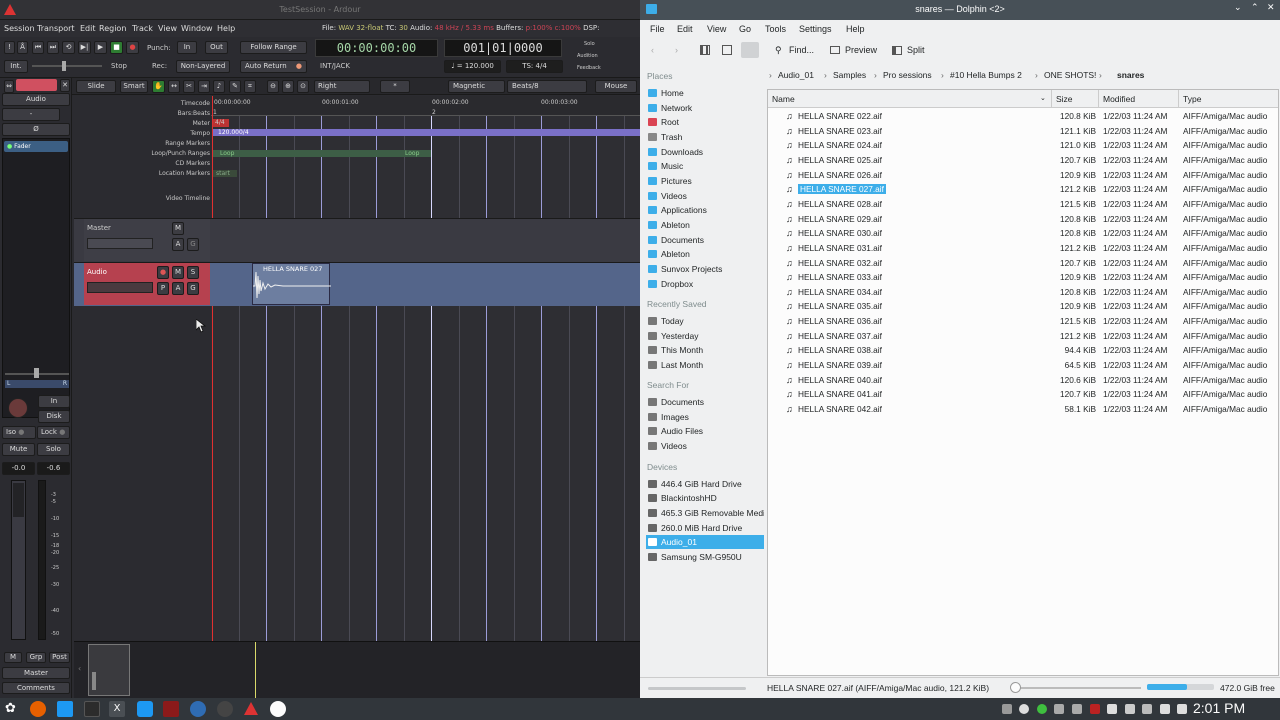 The image size is (1280, 720). I want to click on clipboard-tray-icon, so click(1007, 709).